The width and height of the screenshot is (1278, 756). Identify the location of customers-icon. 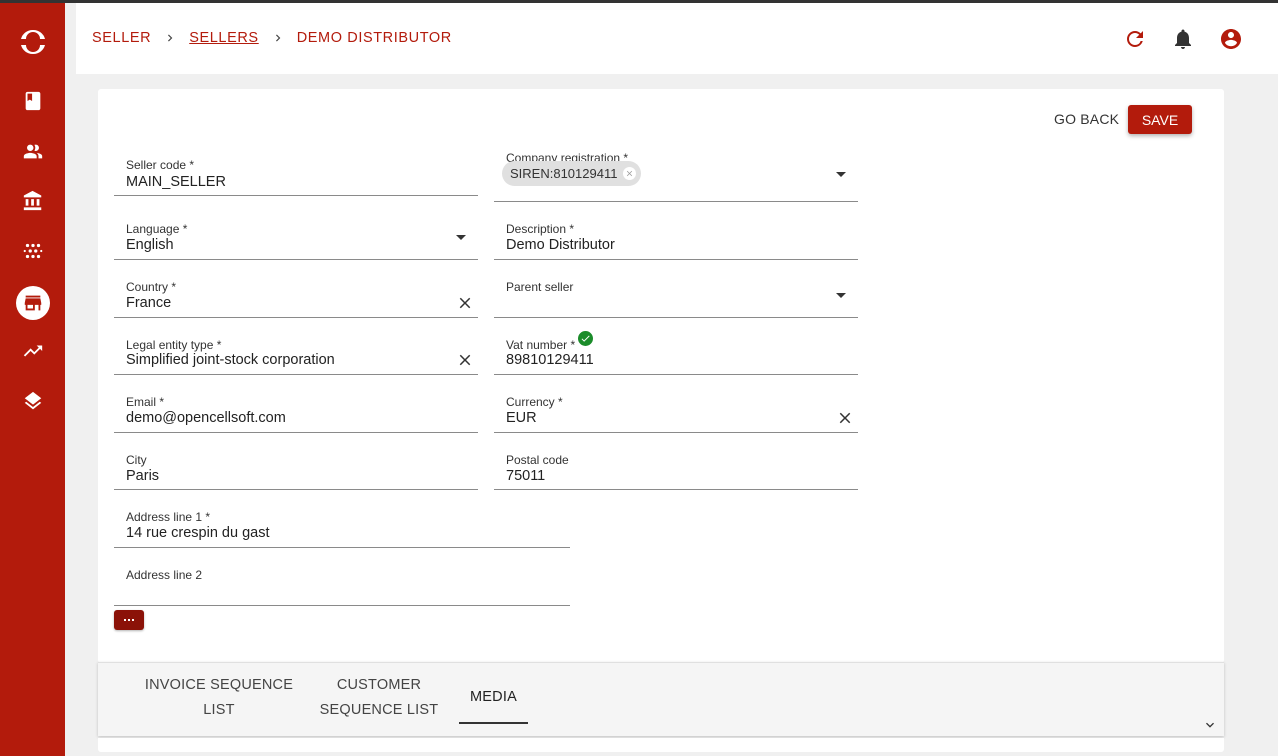
(33, 151).